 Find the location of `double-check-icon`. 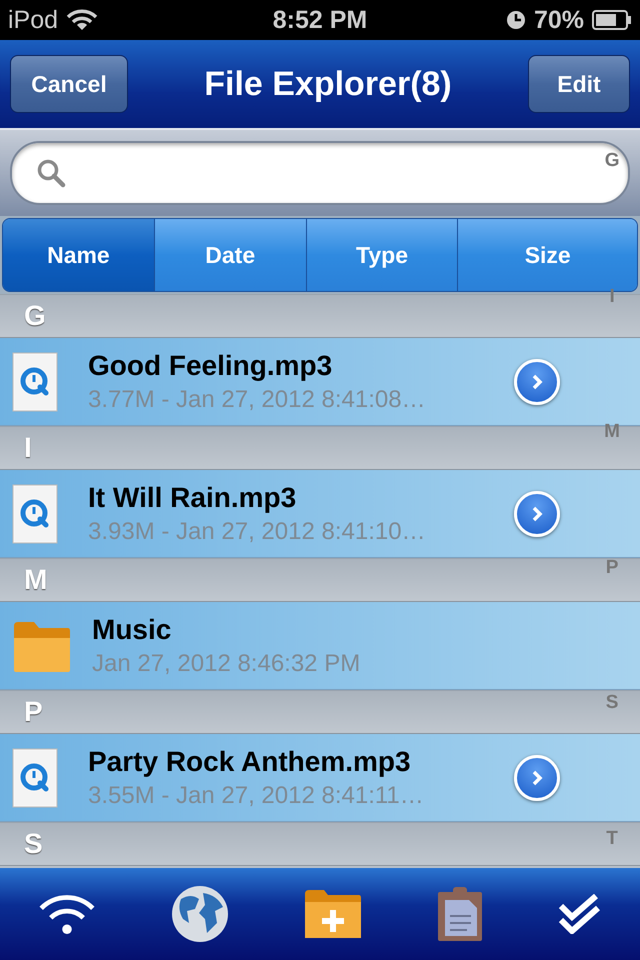

double-check-icon is located at coordinates (580, 914).